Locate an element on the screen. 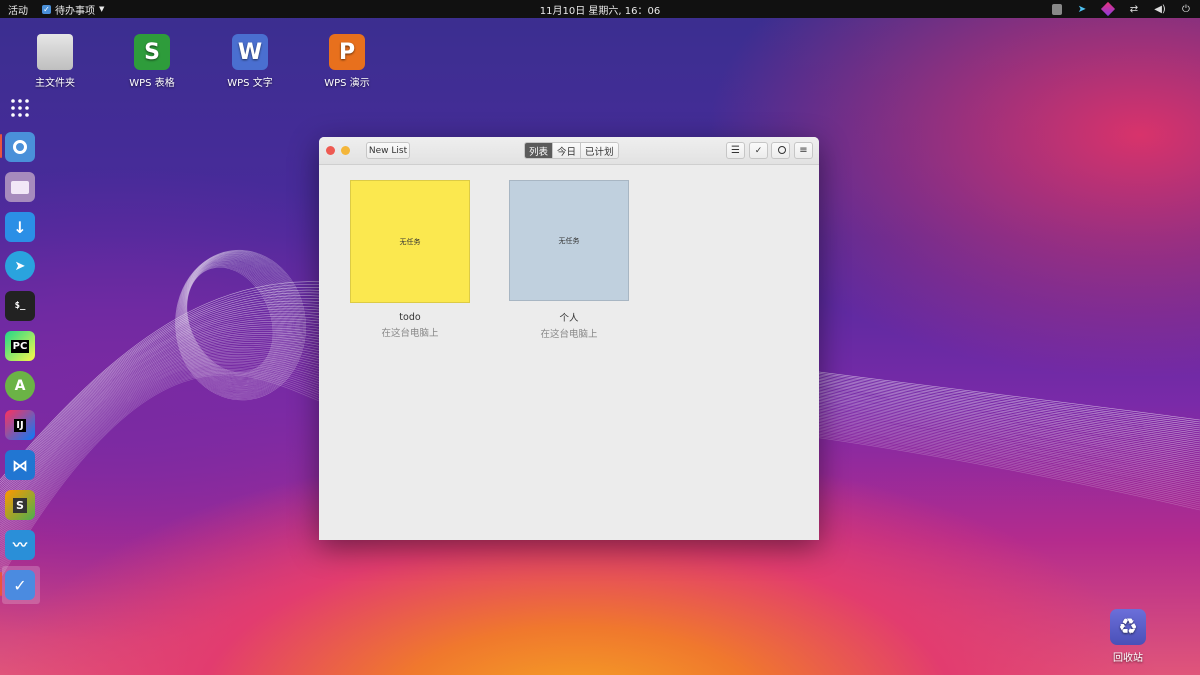  search-icon is located at coordinates (781, 149).